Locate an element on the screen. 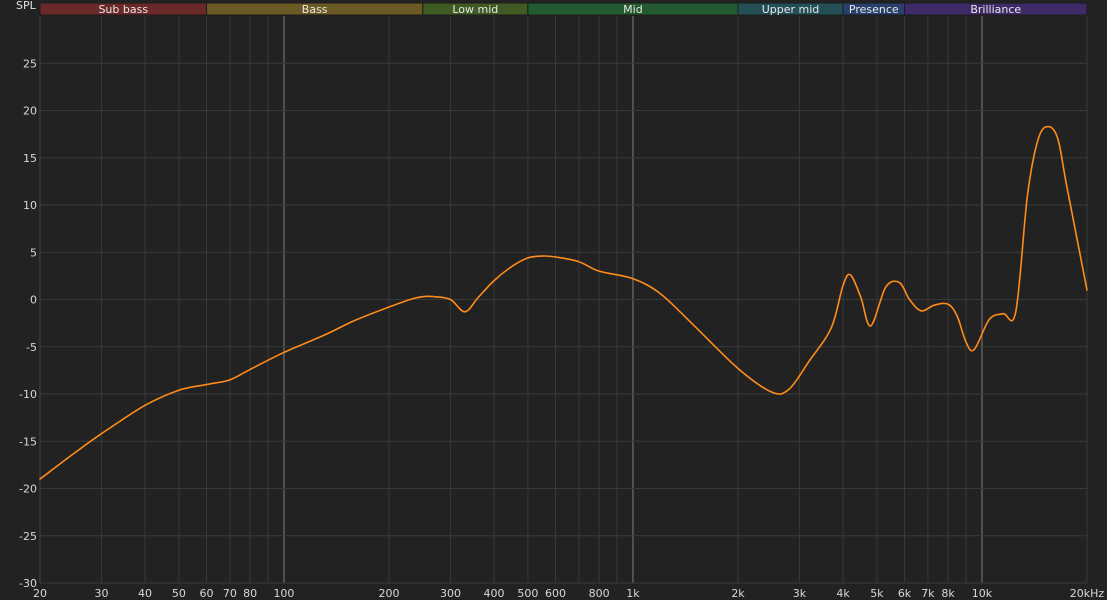  band-label: Upper mid is located at coordinates (791, 9).